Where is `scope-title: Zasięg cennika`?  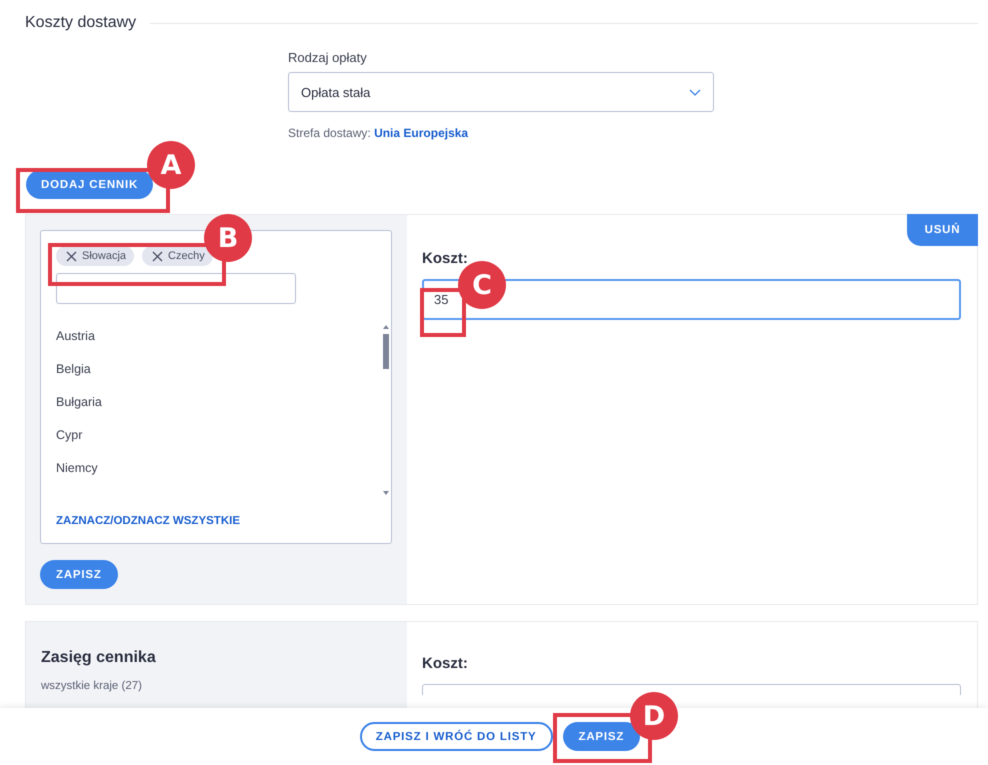
scope-title: Zasięg cennika is located at coordinates (99, 658).